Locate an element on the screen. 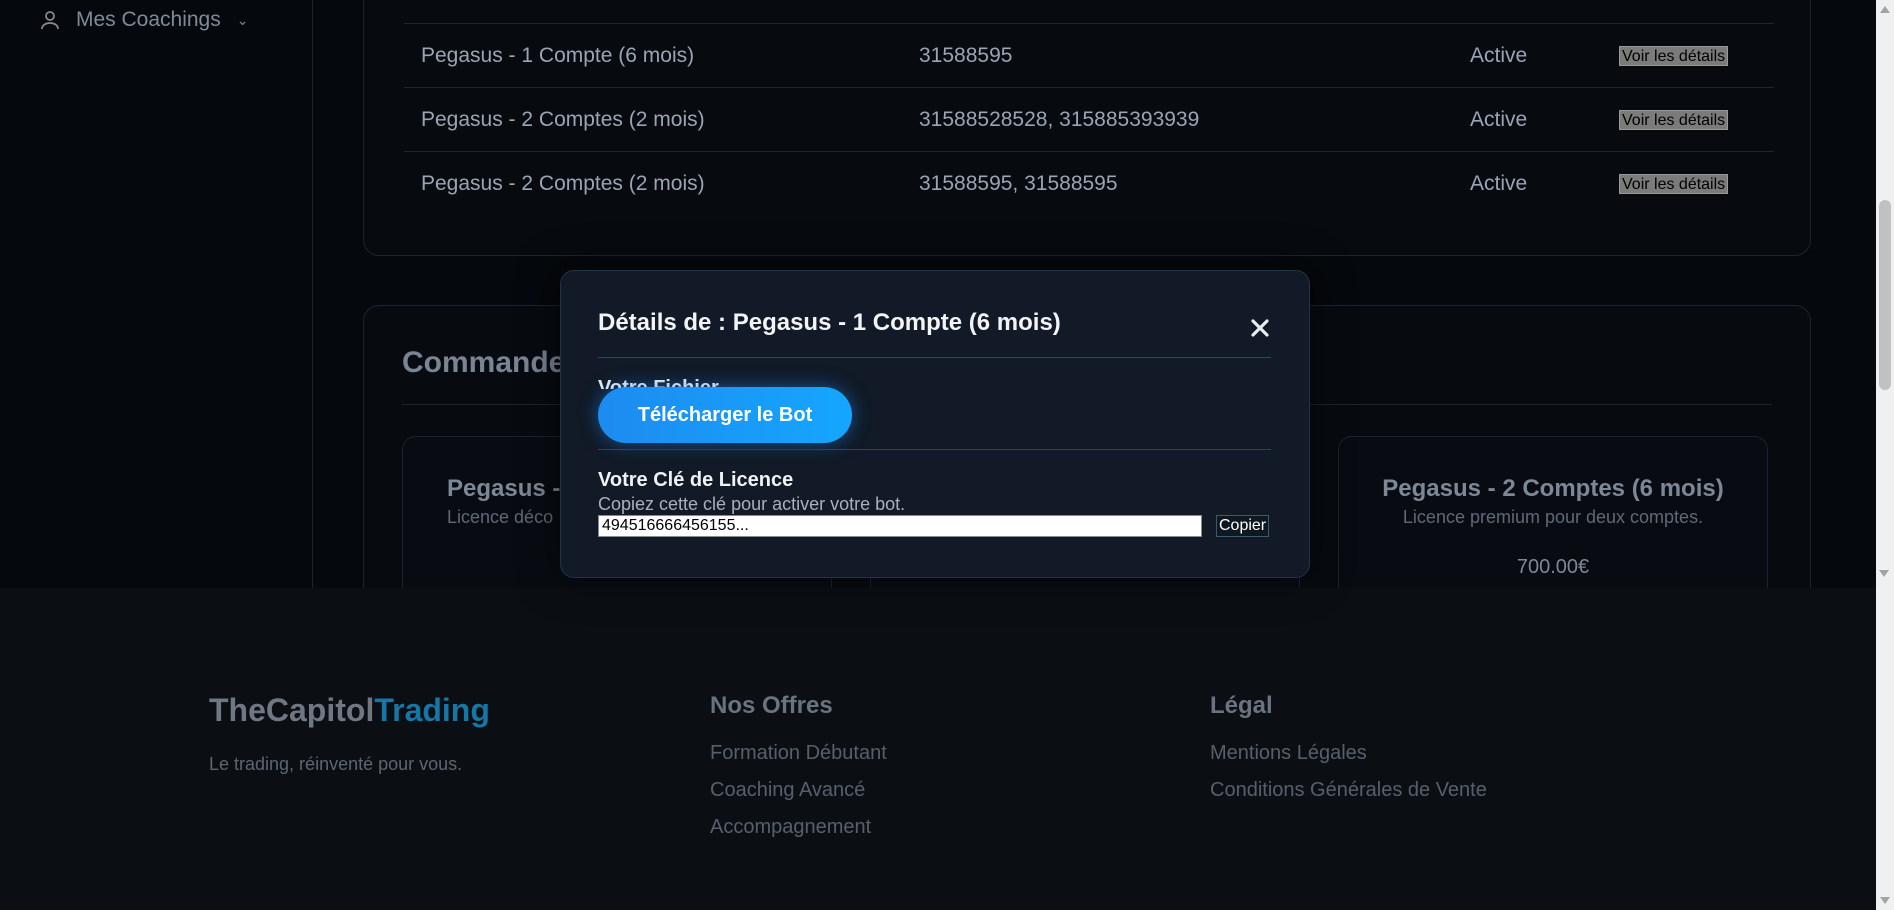  offer-price: 700.00€ is located at coordinates (1553, 567).